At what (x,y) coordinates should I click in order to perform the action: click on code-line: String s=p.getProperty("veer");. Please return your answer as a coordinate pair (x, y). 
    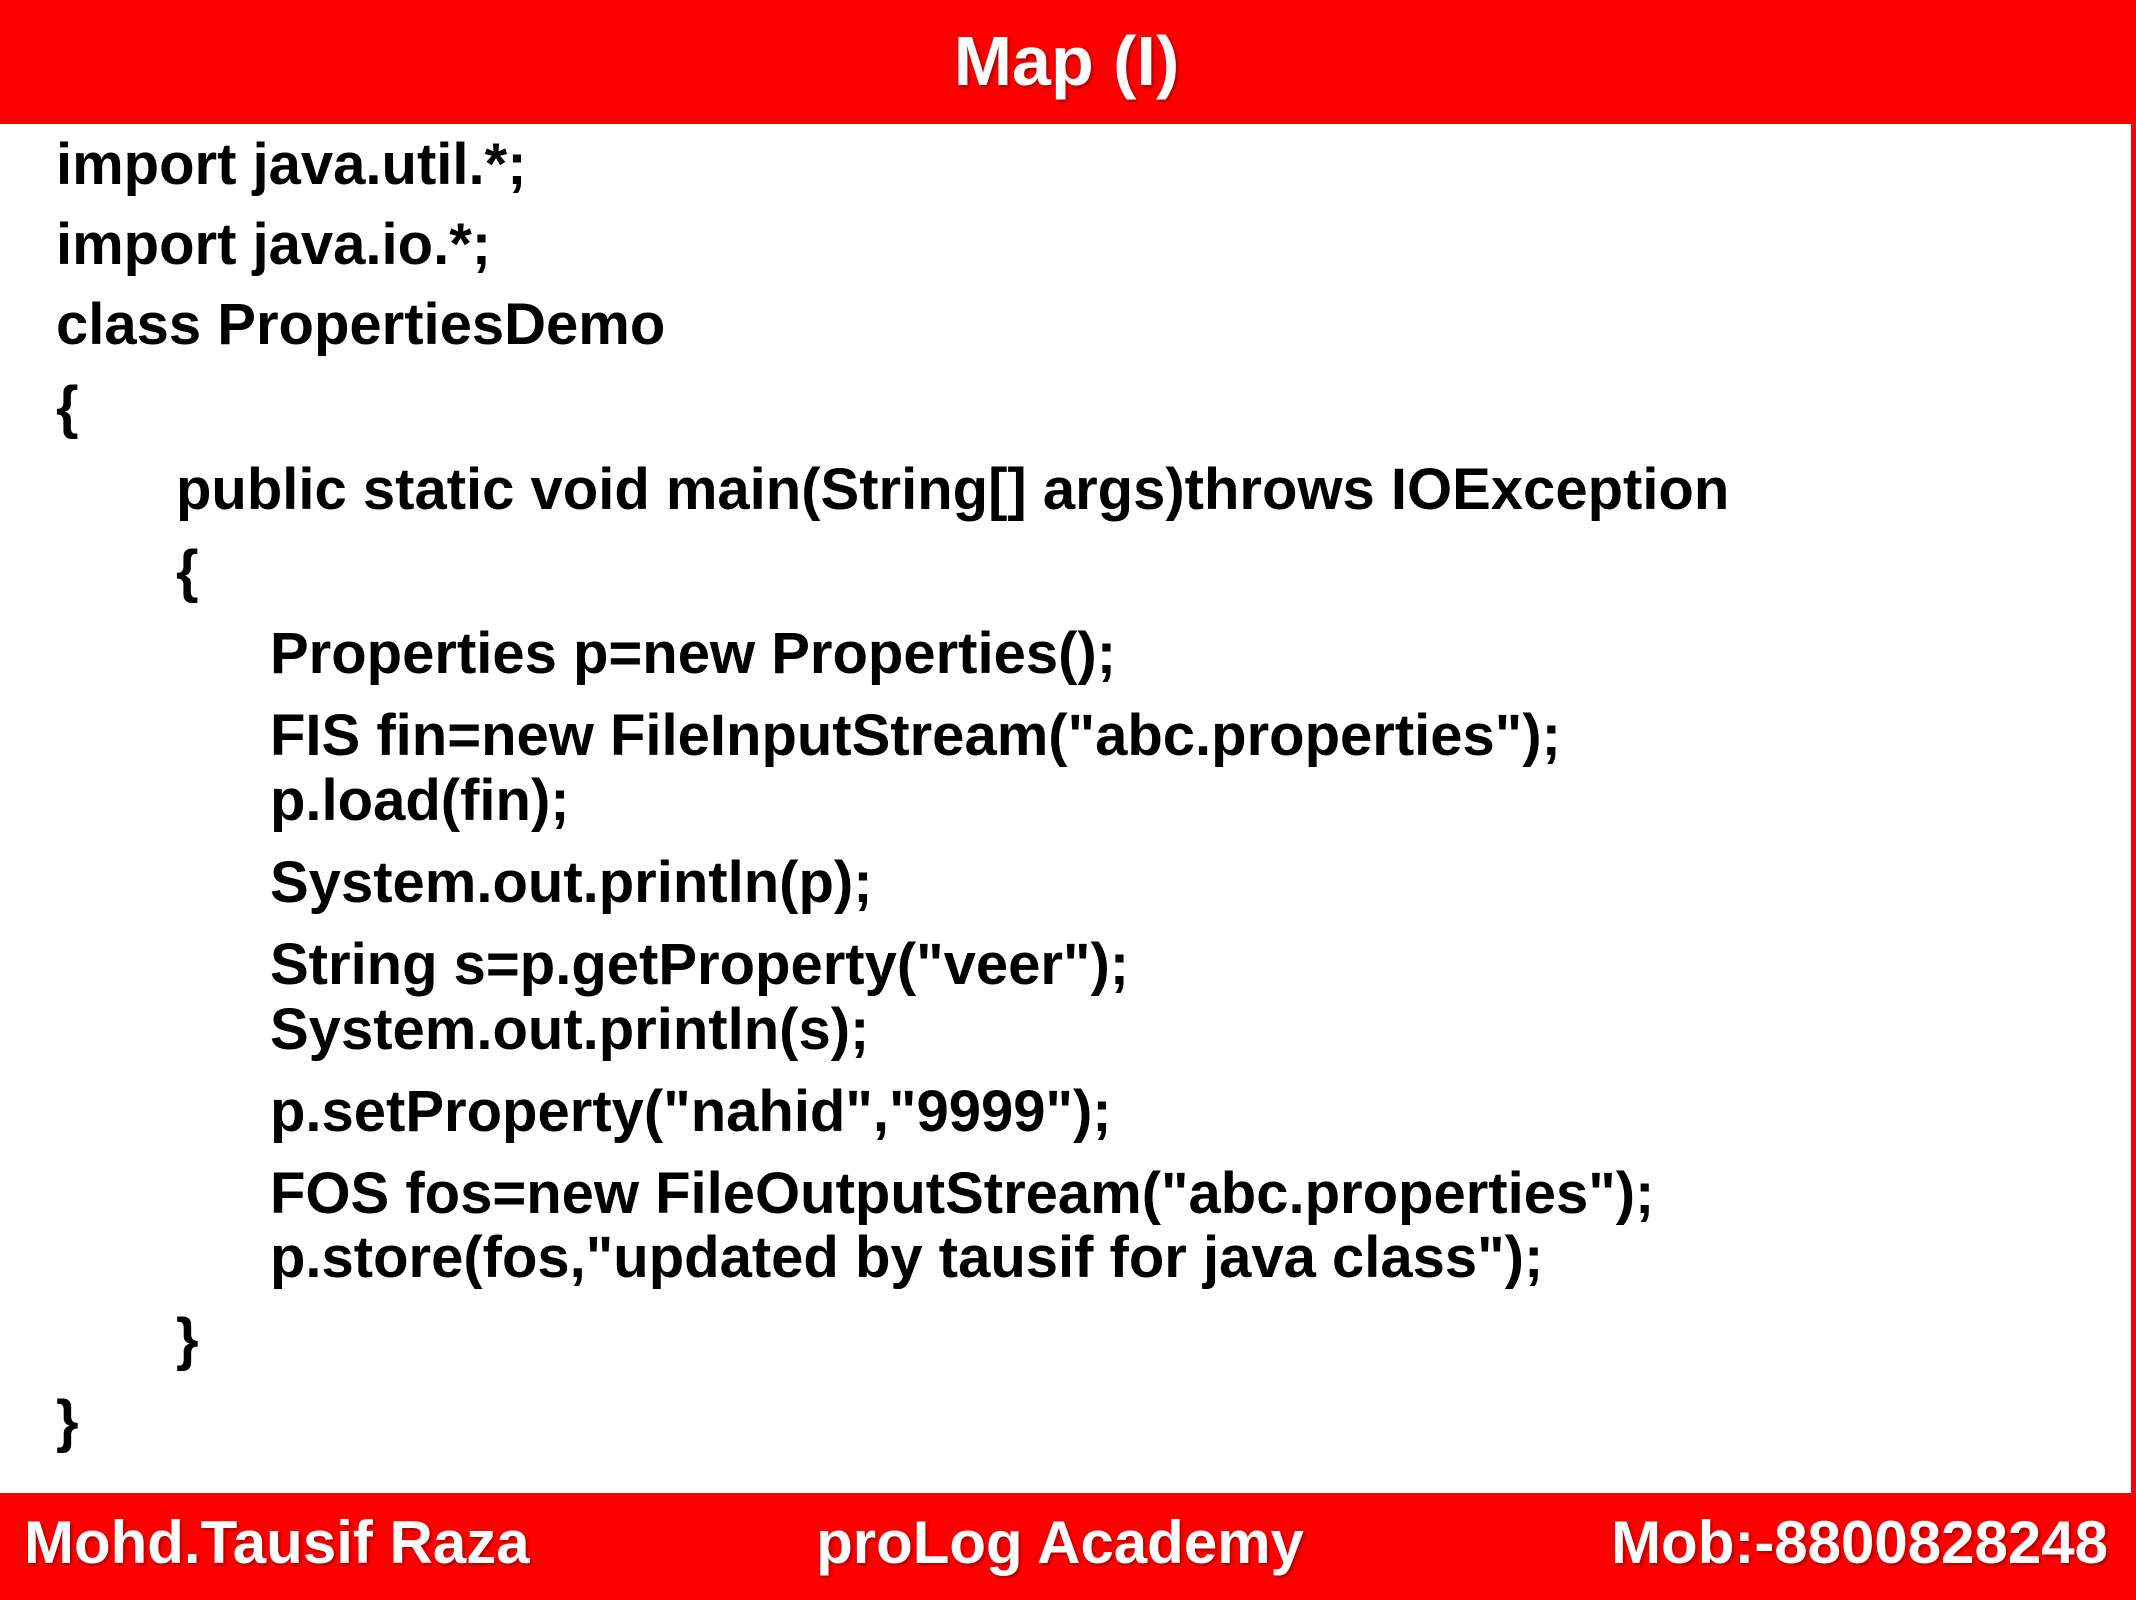
    Looking at the image, I should click on (700, 964).